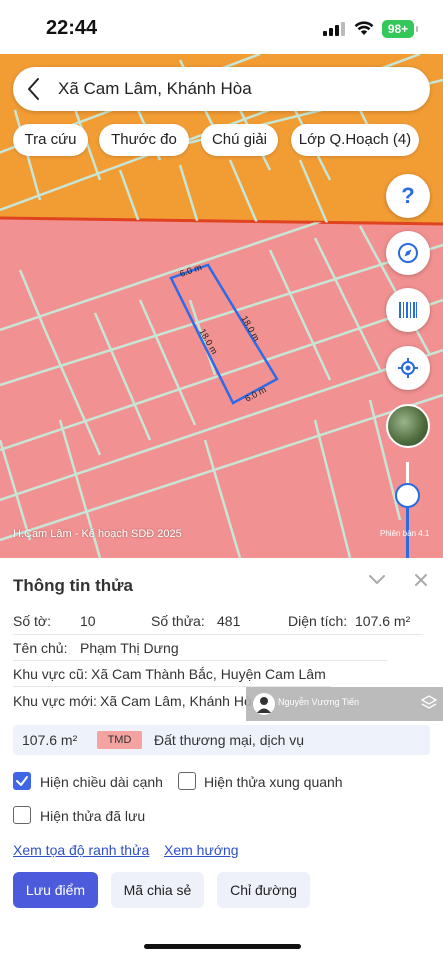 Image resolution: width=443 pixels, height=959 pixels. Describe the element at coordinates (405, 533) in the screenshot. I see `map-version: Phiên bản 4.1` at that location.